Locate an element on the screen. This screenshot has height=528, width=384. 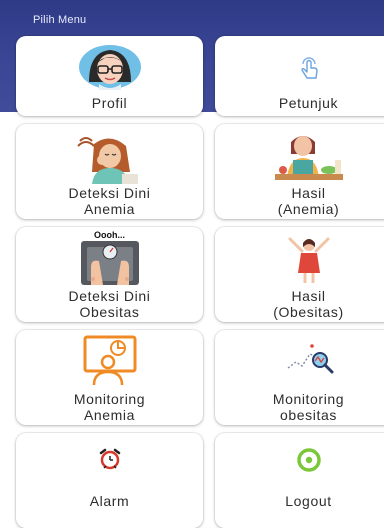
hasil-obesitas-label-1: Hasil is located at coordinates (308, 296).